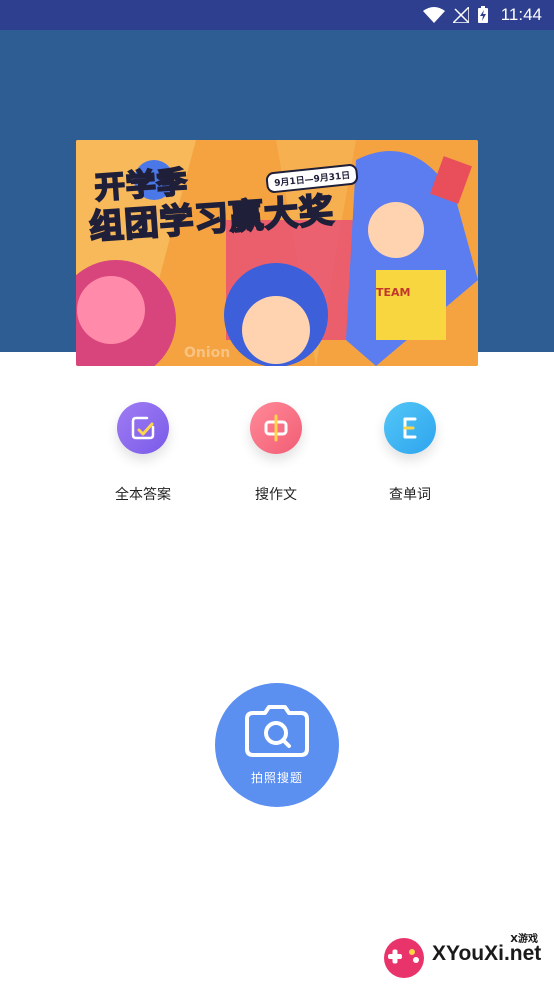  I want to click on banner-brand: Onion, so click(207, 353).